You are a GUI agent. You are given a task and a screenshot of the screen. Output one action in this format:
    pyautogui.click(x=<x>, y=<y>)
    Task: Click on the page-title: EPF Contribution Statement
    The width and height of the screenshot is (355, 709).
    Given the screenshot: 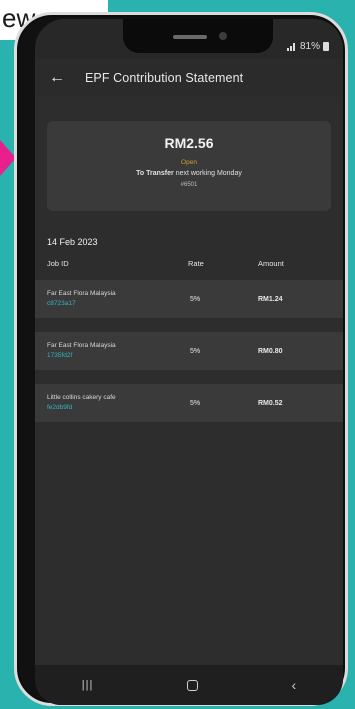 What is the action you would take?
    pyautogui.click(x=164, y=78)
    